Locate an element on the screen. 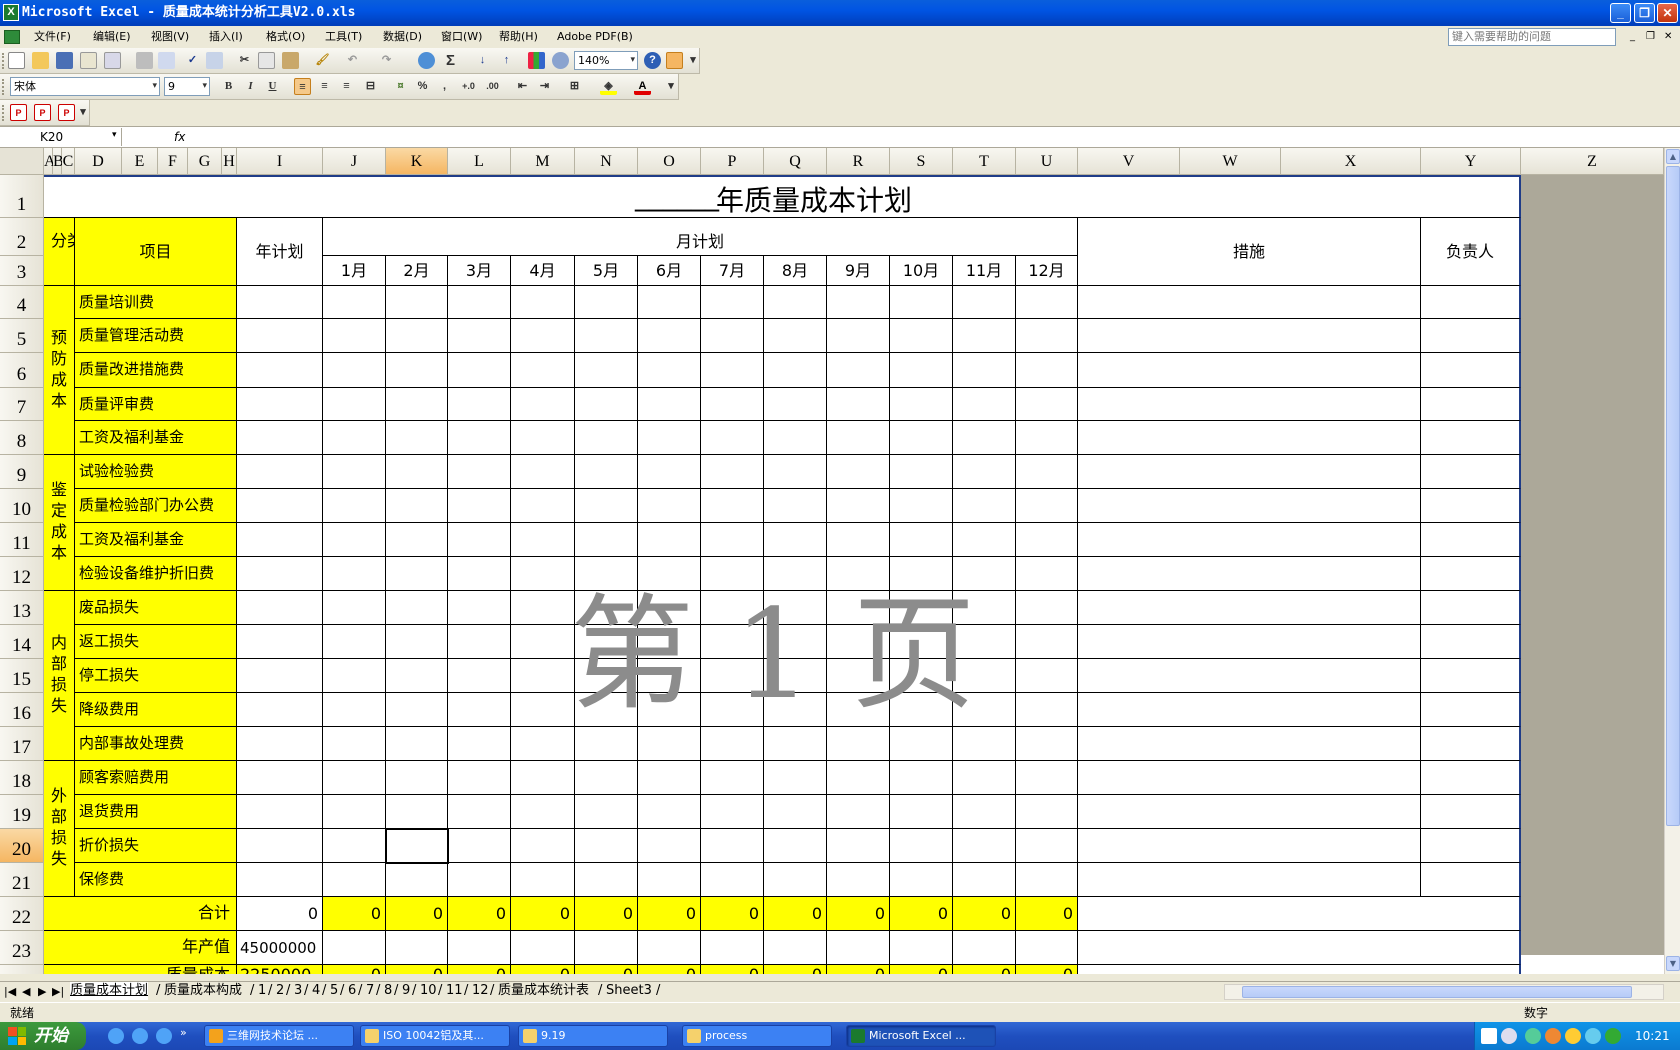 This screenshot has height=1050, width=1680. insert-function-icon: fx is located at coordinates (179, 137).